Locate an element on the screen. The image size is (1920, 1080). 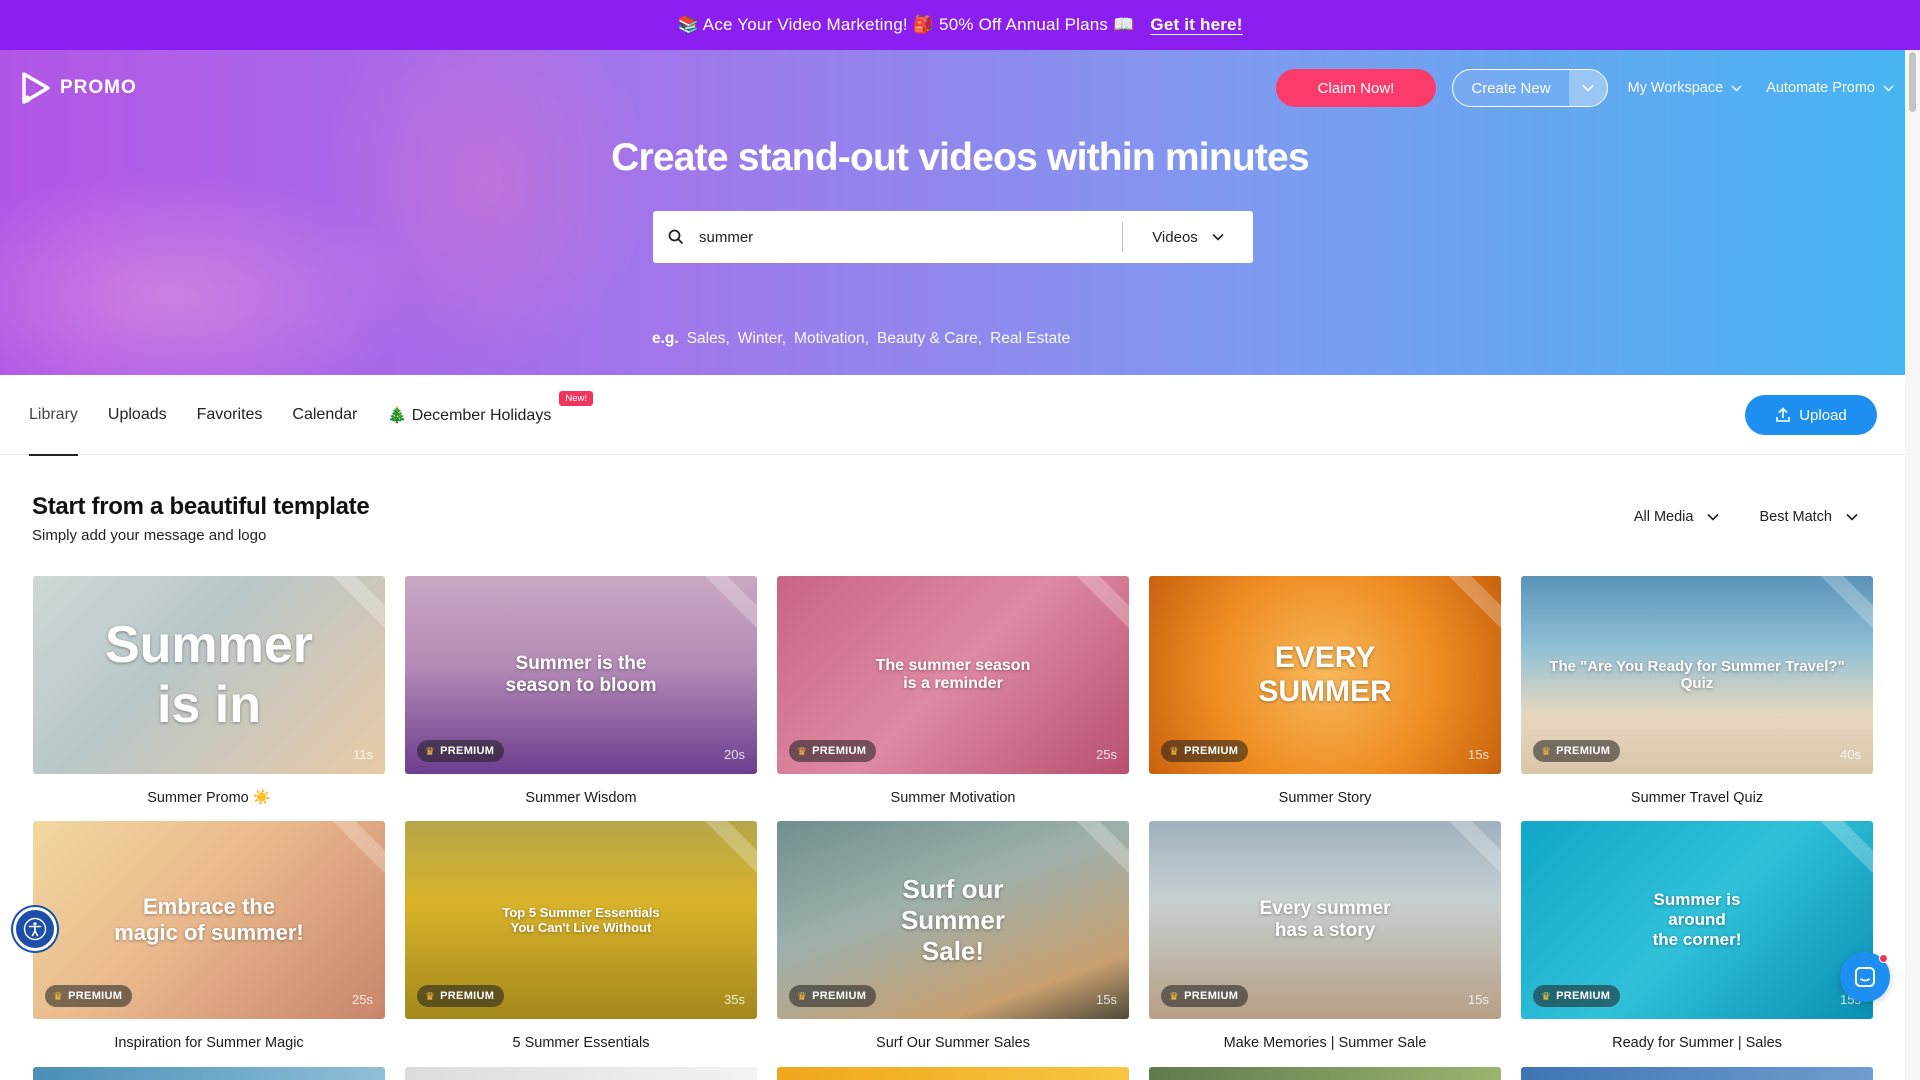
template-title: Surf Our Summer Sales is located at coordinates (953, 1042).